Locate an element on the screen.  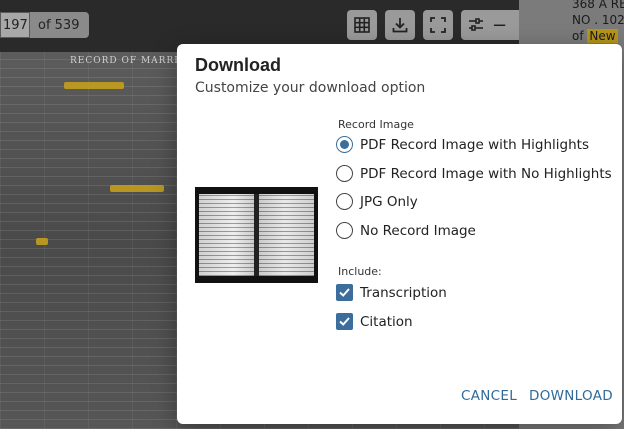
record-thumbnail is located at coordinates (256, 235).